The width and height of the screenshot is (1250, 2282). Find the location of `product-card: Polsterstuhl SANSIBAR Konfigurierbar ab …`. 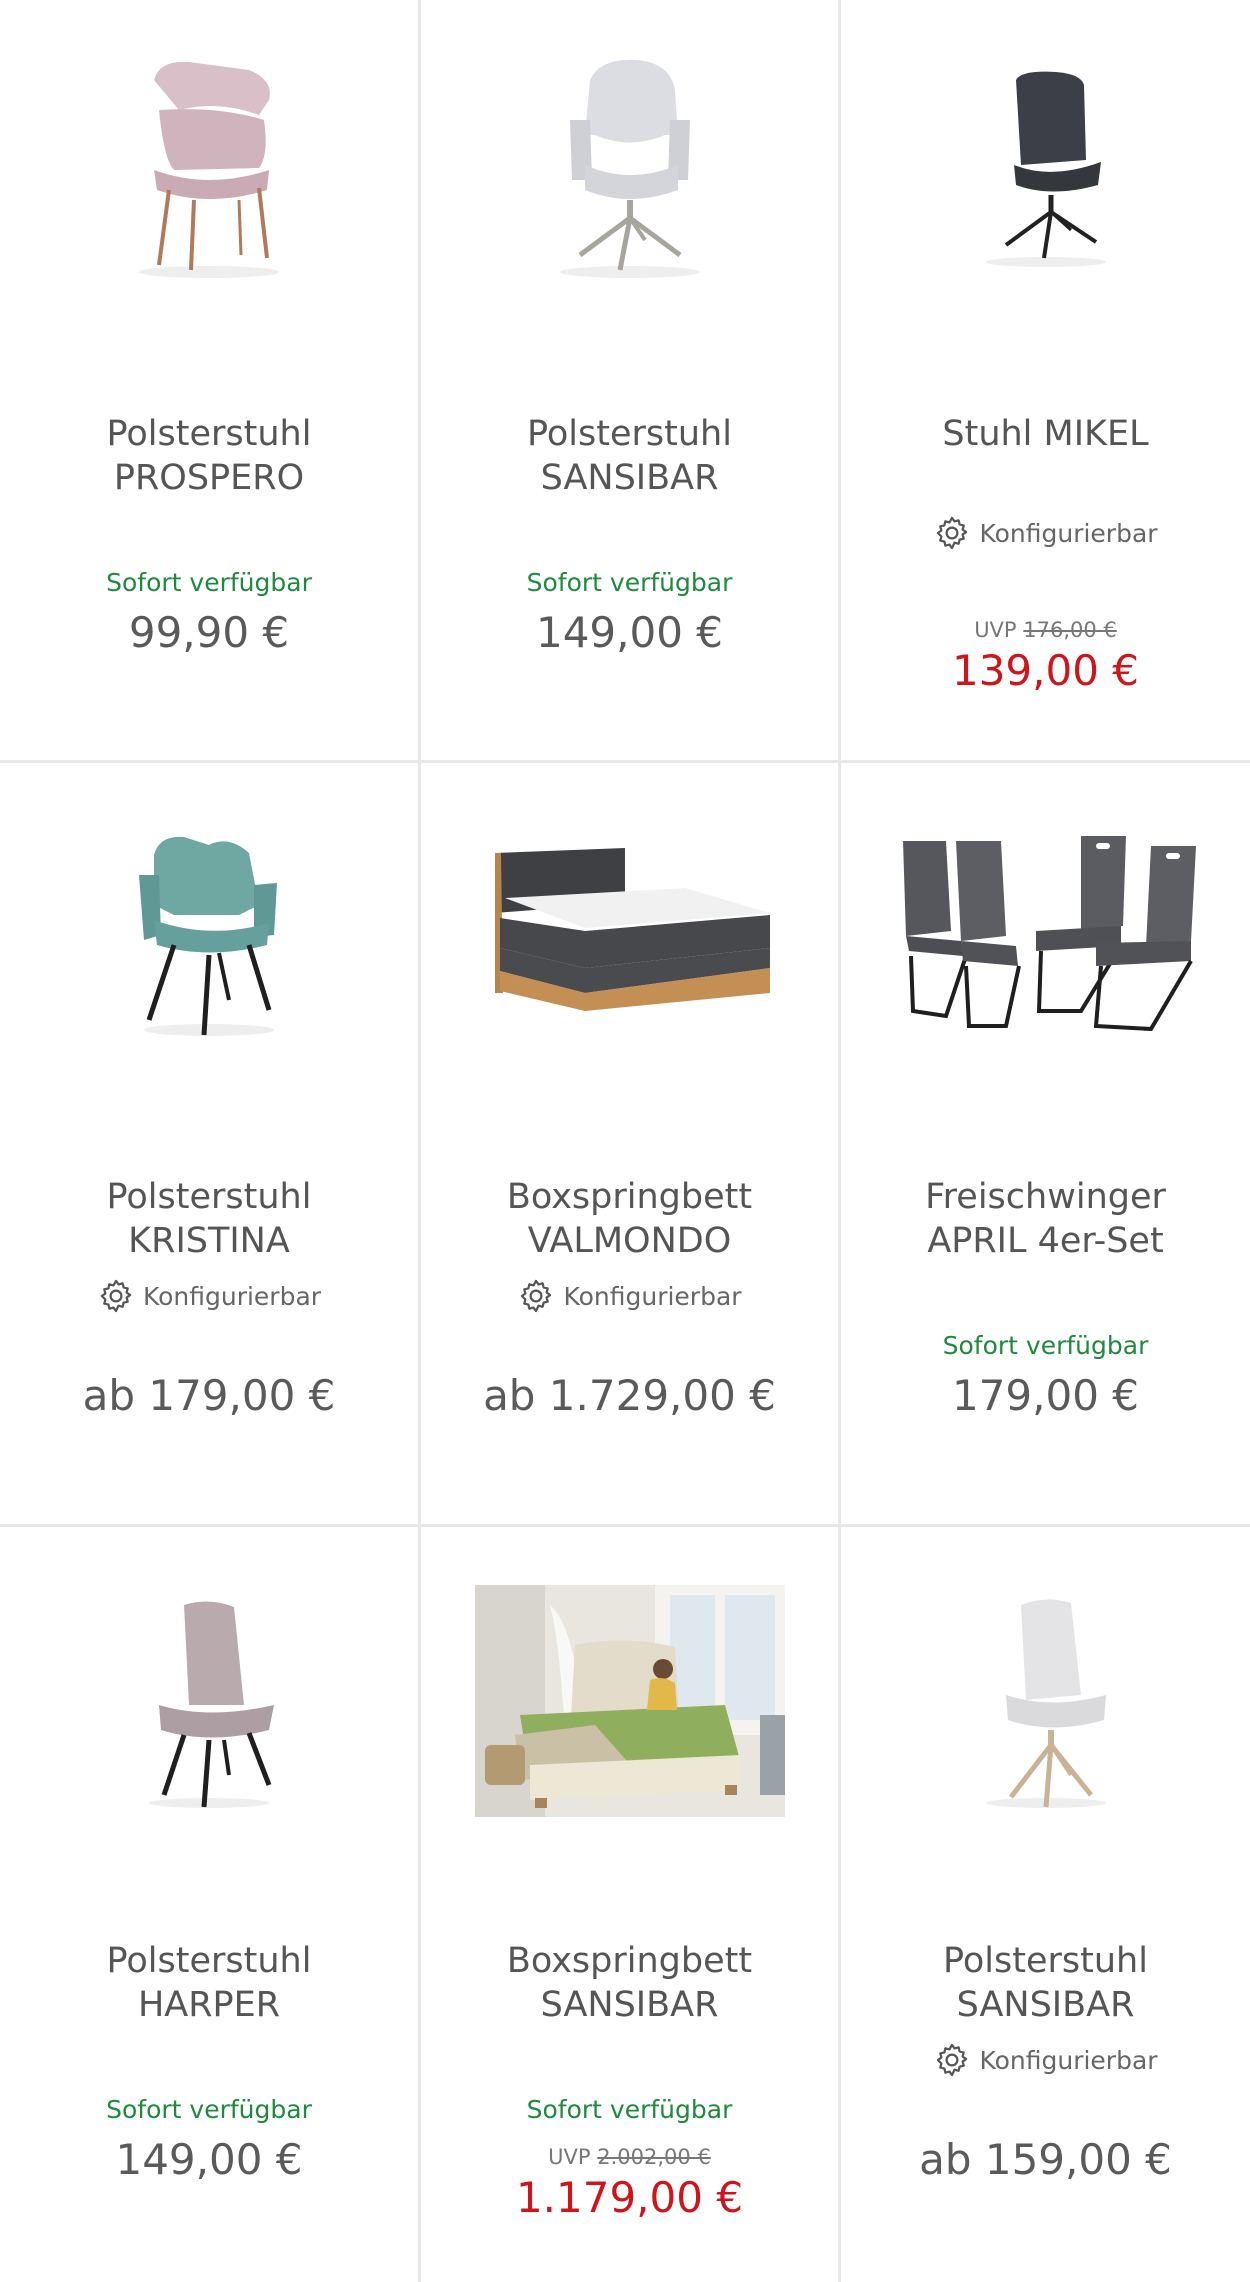

product-card: Polsterstuhl SANSIBAR Konfigurierbar ab … is located at coordinates (1045, 1904).